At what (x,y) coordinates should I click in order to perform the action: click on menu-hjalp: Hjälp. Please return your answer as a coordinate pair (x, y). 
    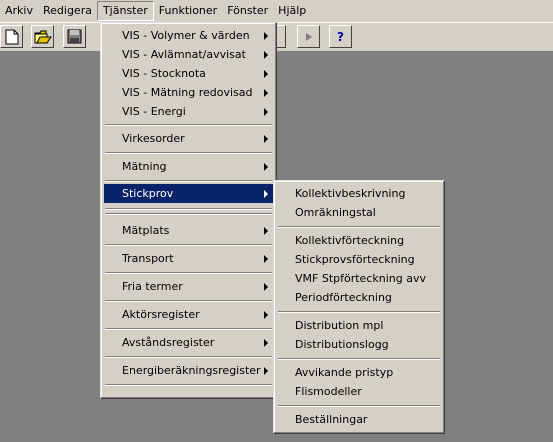
    Looking at the image, I should click on (292, 11).